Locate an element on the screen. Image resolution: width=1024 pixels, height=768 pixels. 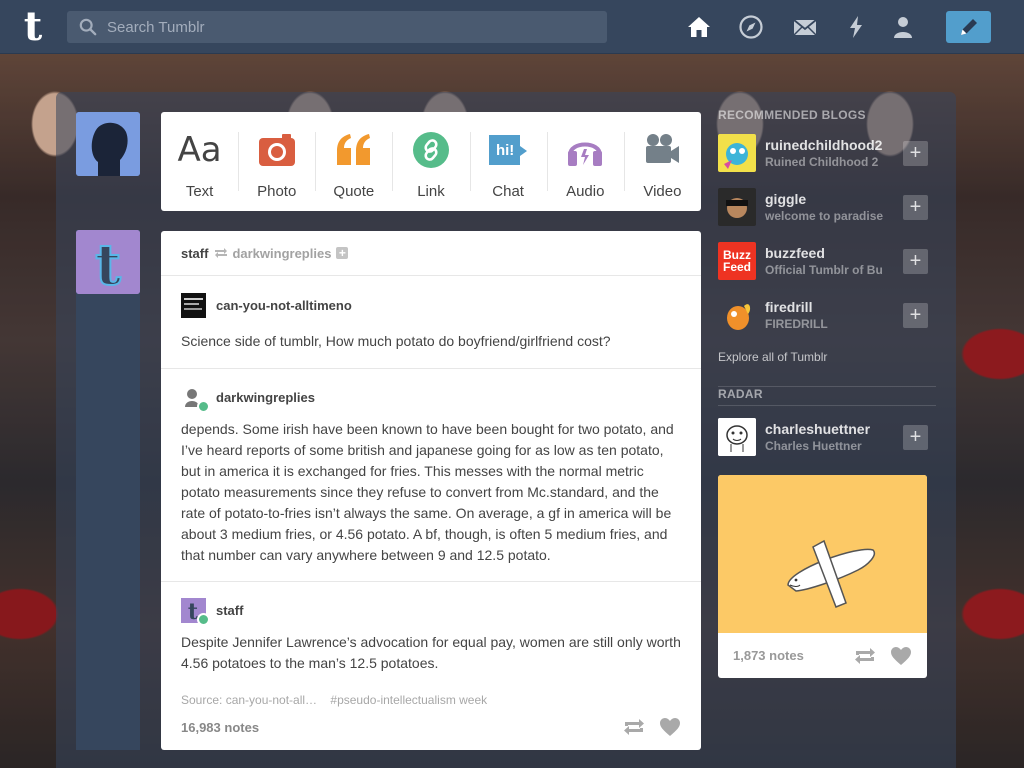
quote-icon is located at coordinates (354, 150).